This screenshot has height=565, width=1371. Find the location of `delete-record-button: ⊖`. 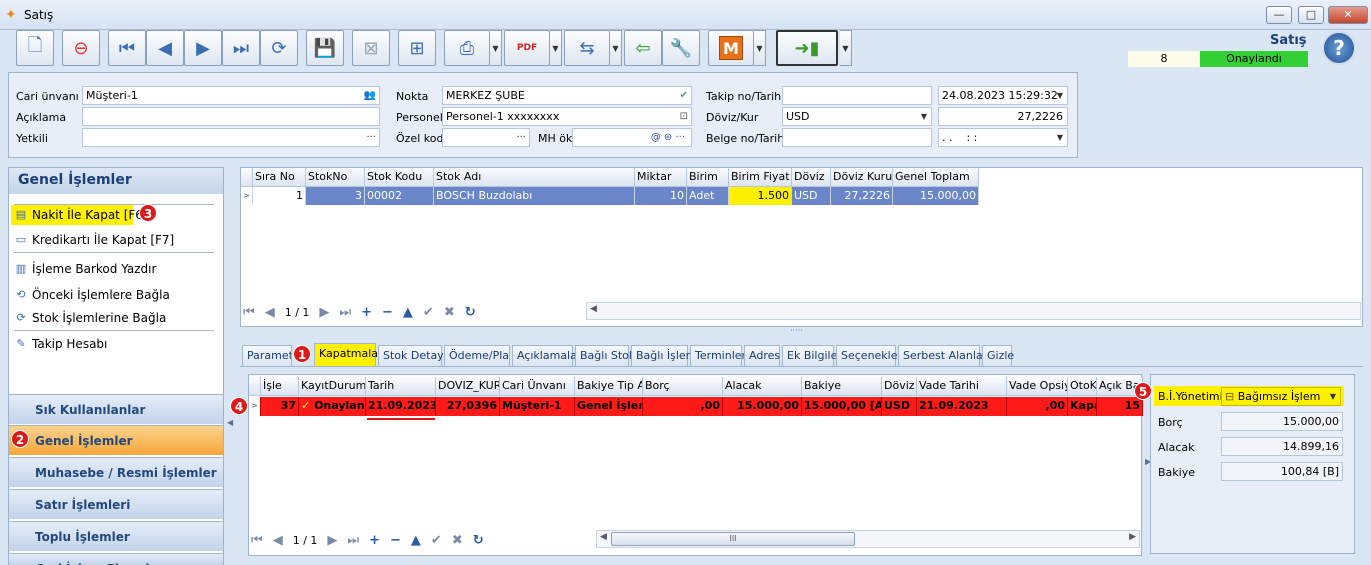

delete-record-button: ⊖ is located at coordinates (81, 48).